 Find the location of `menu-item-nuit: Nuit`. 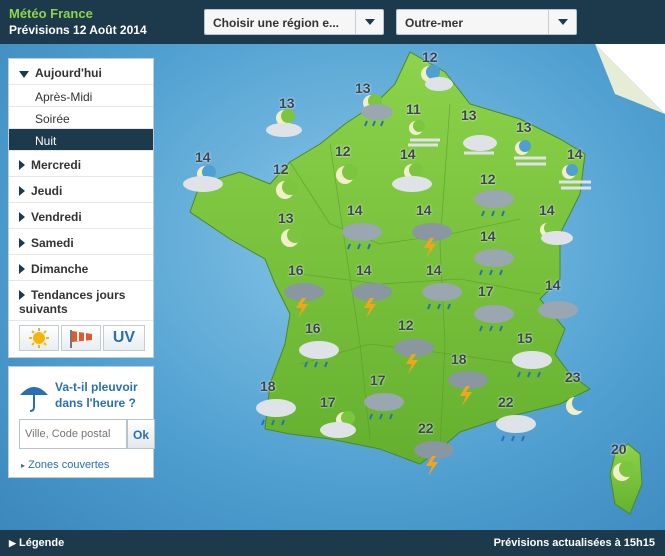

menu-item-nuit: Nuit is located at coordinates (81, 140).